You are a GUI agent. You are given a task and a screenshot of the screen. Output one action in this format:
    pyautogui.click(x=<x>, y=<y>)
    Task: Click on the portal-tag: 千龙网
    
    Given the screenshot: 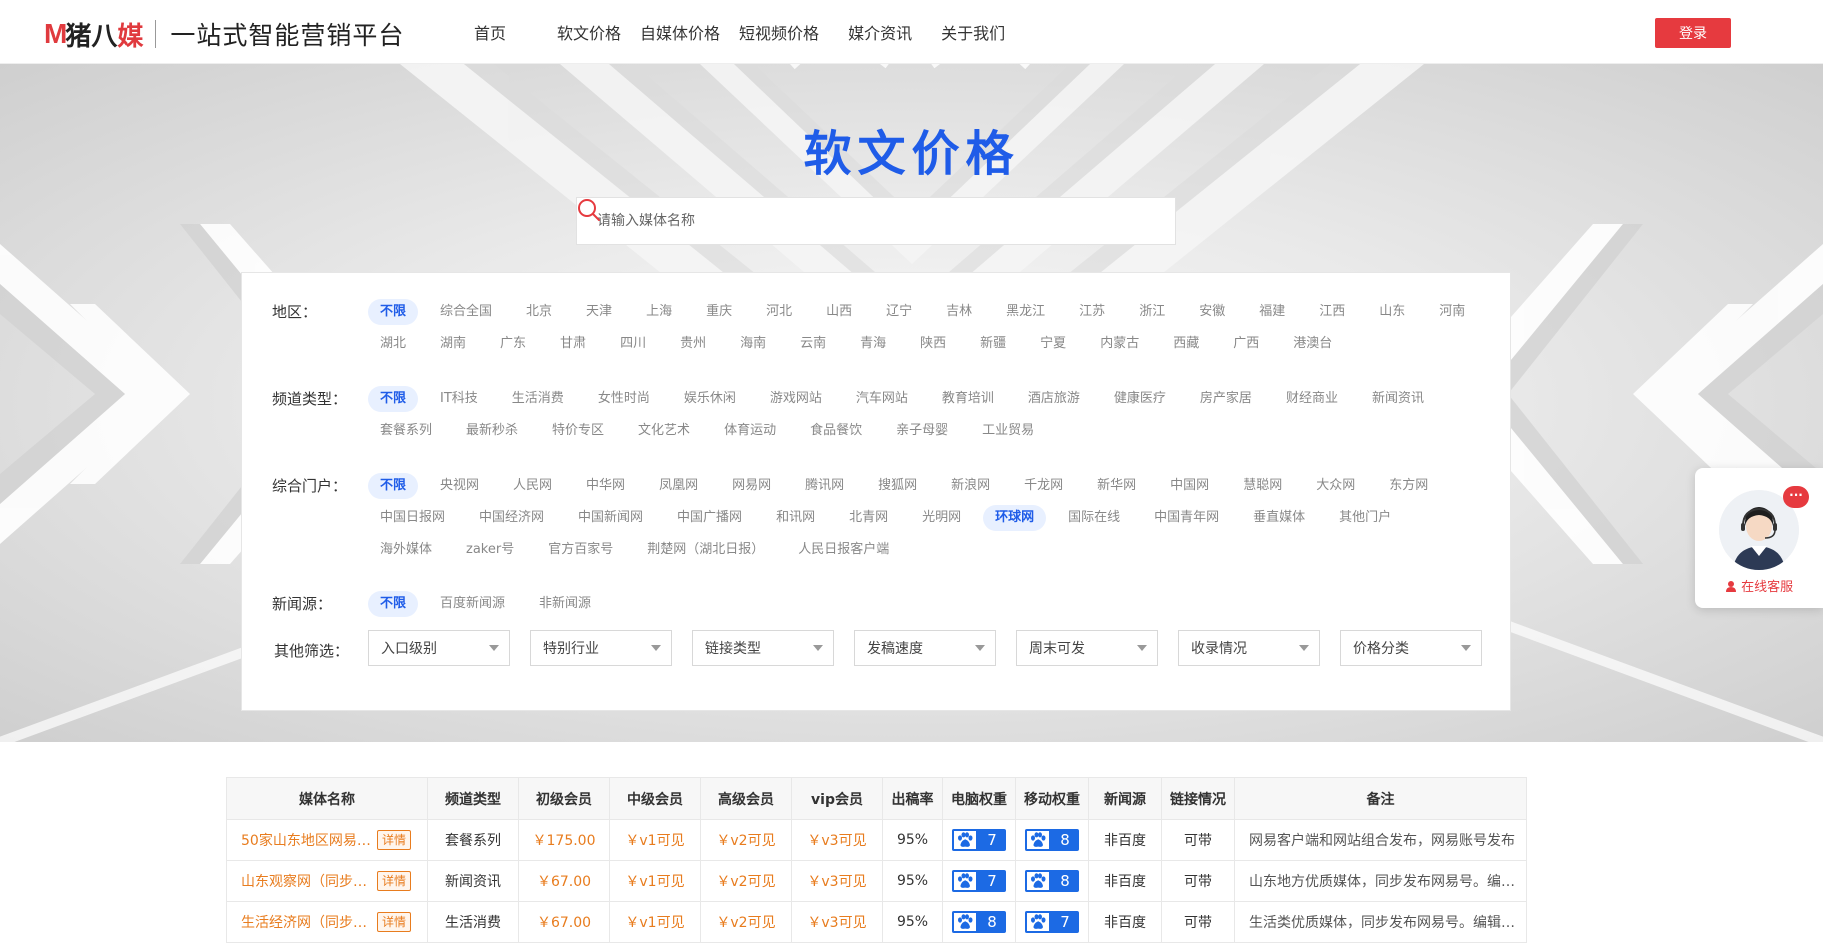 What is the action you would take?
    pyautogui.click(x=1043, y=486)
    